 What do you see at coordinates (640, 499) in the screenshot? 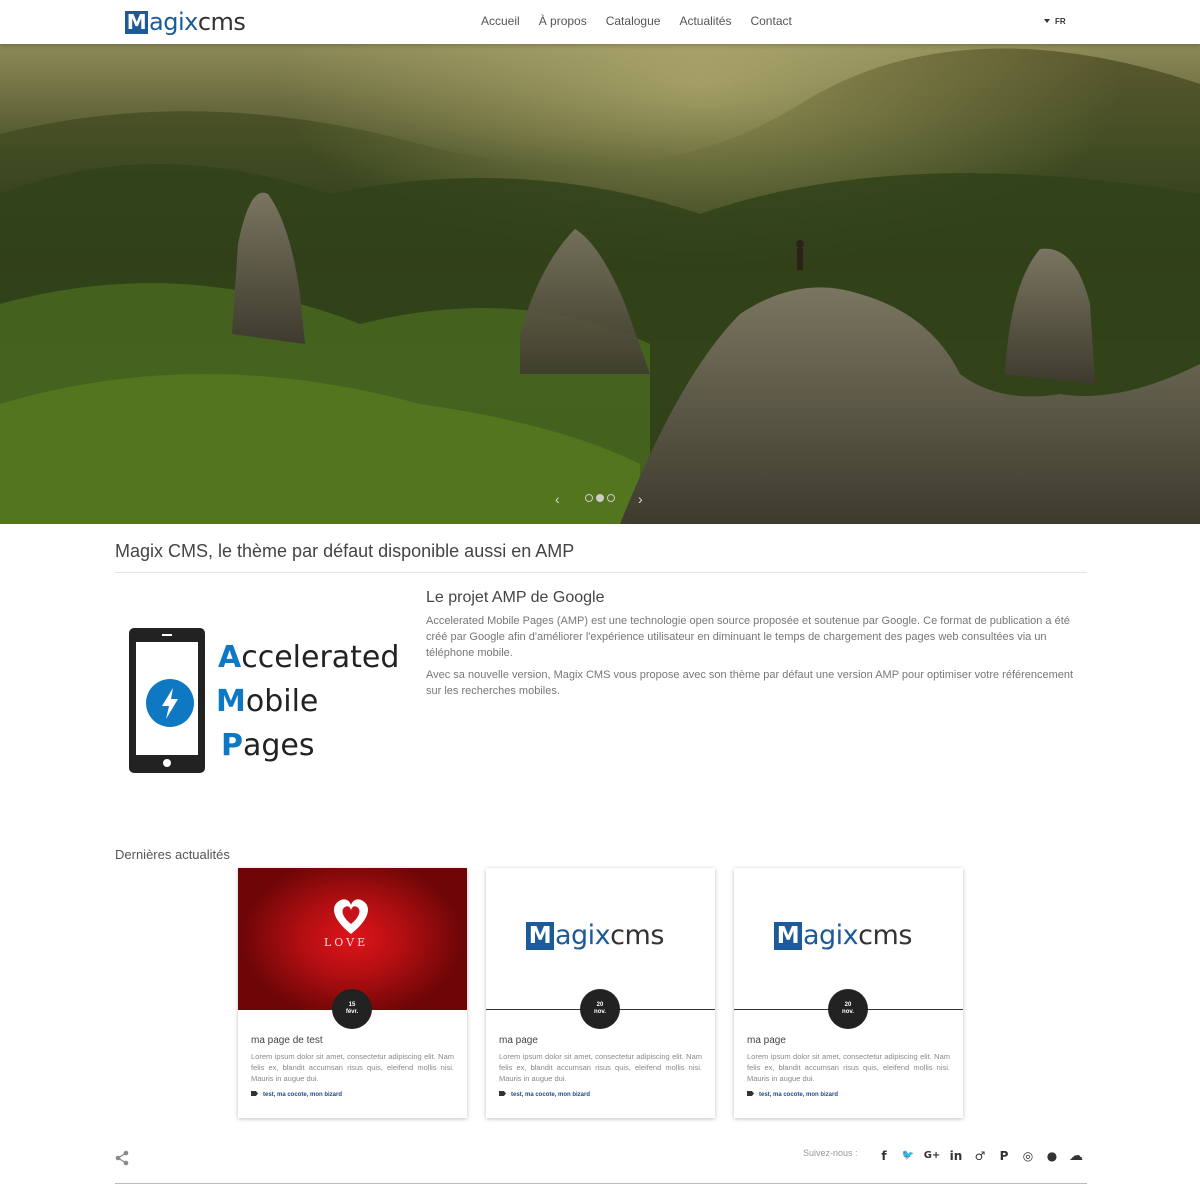
I see `carousel-next-button: ›` at bounding box center [640, 499].